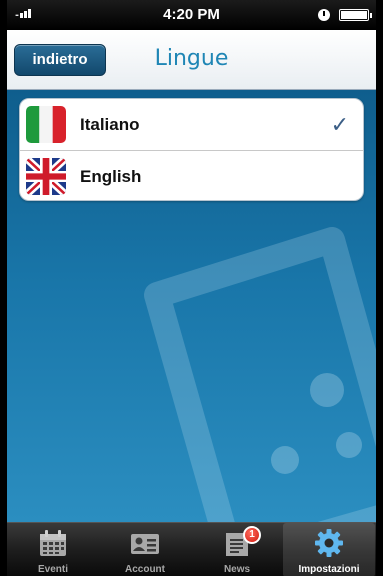 The width and height of the screenshot is (383, 576). Describe the element at coordinates (111, 176) in the screenshot. I see `language-label: English` at that location.